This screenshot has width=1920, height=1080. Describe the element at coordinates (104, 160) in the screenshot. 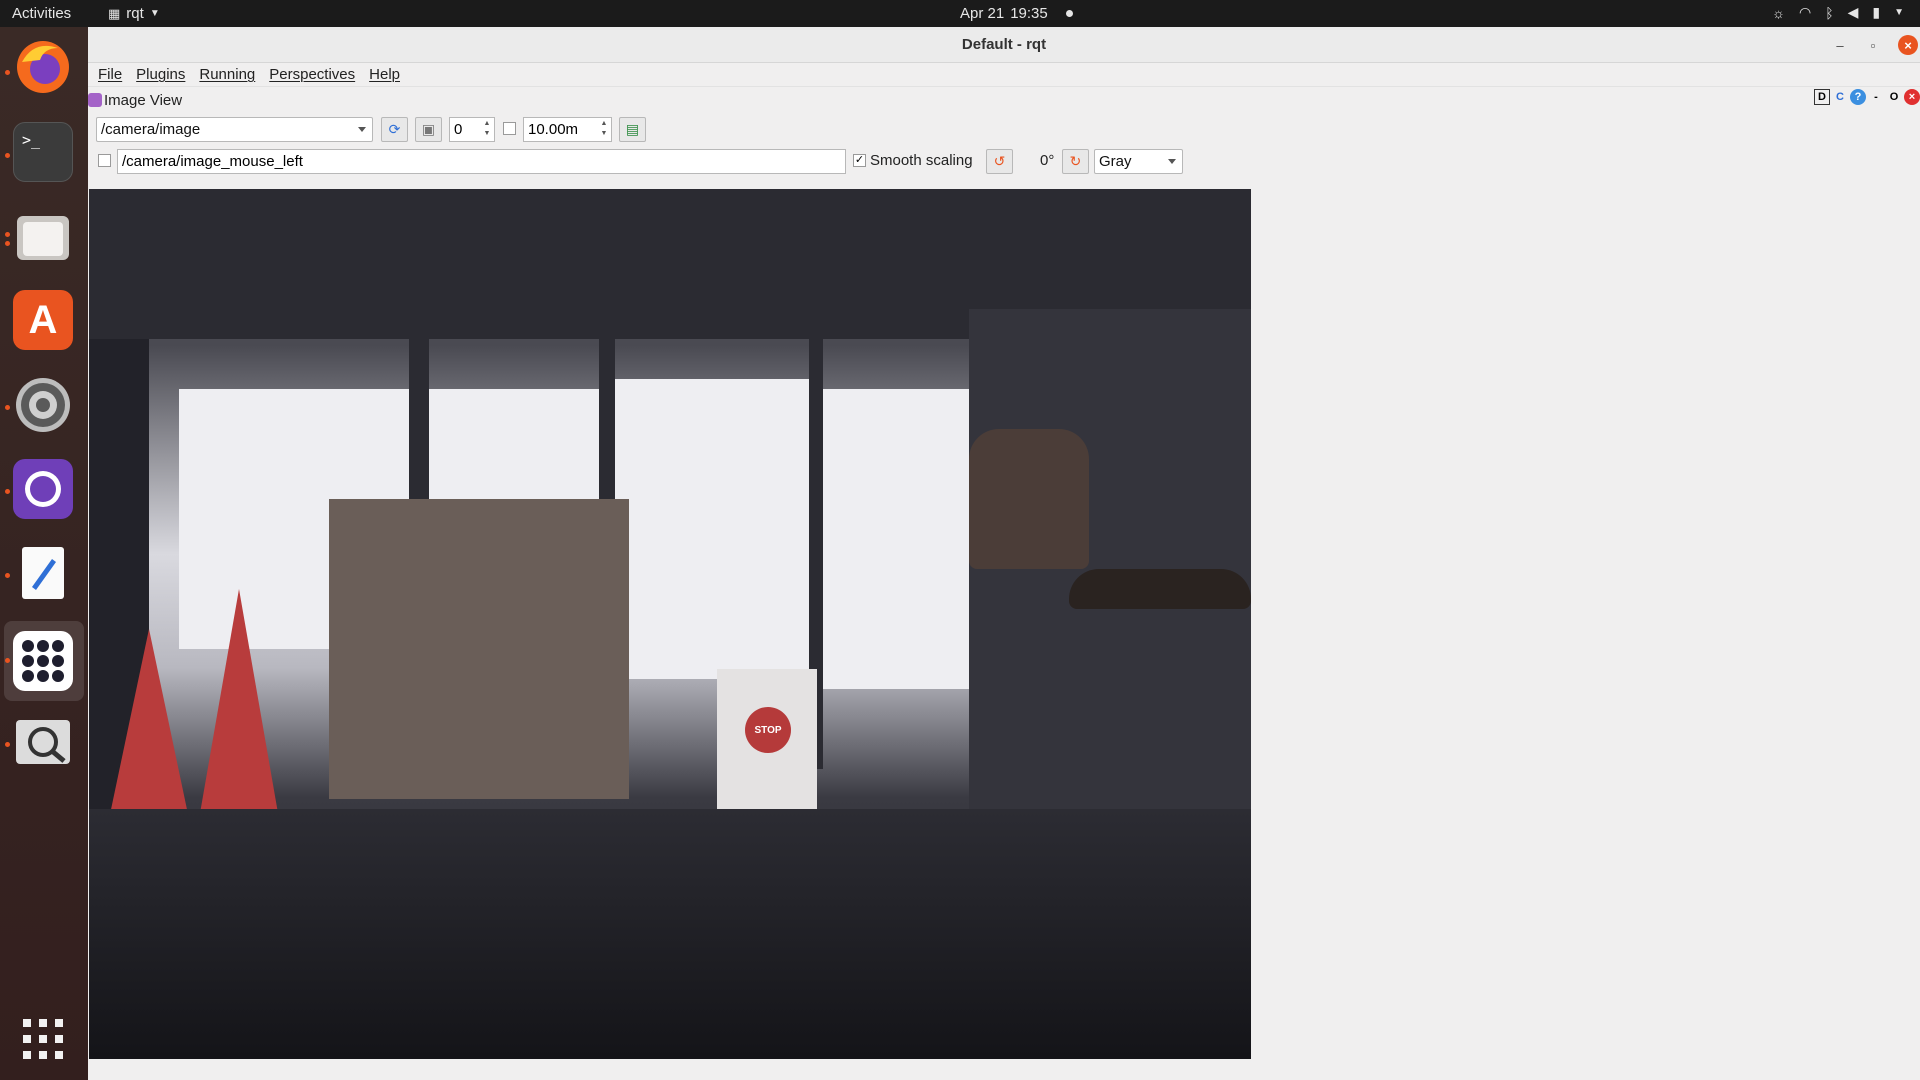

I see `publish-click-checkbox` at that location.